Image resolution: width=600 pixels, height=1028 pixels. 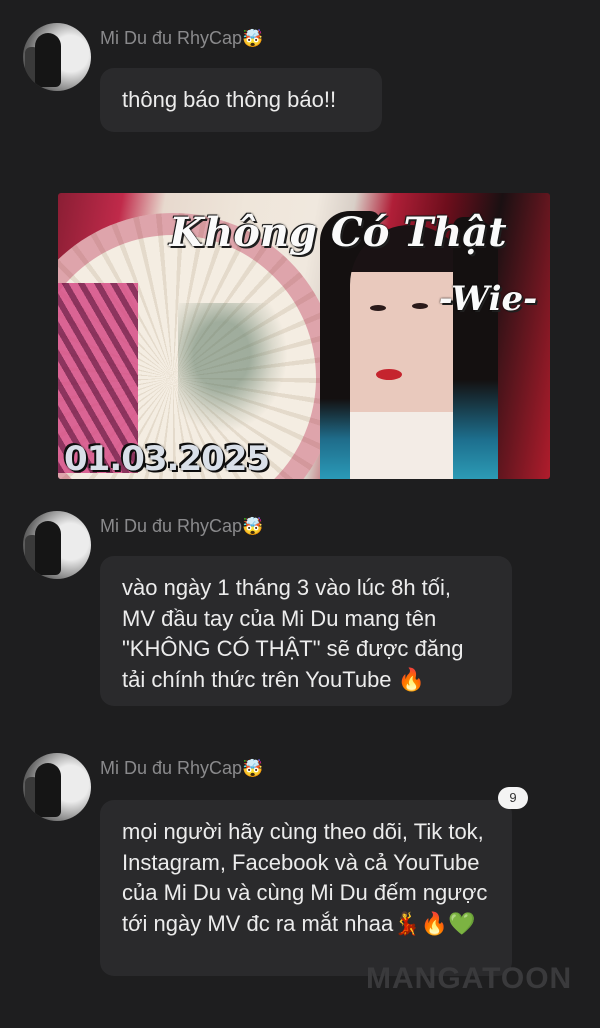 What do you see at coordinates (410, 352) in the screenshot?
I see `portrait-face` at bounding box center [410, 352].